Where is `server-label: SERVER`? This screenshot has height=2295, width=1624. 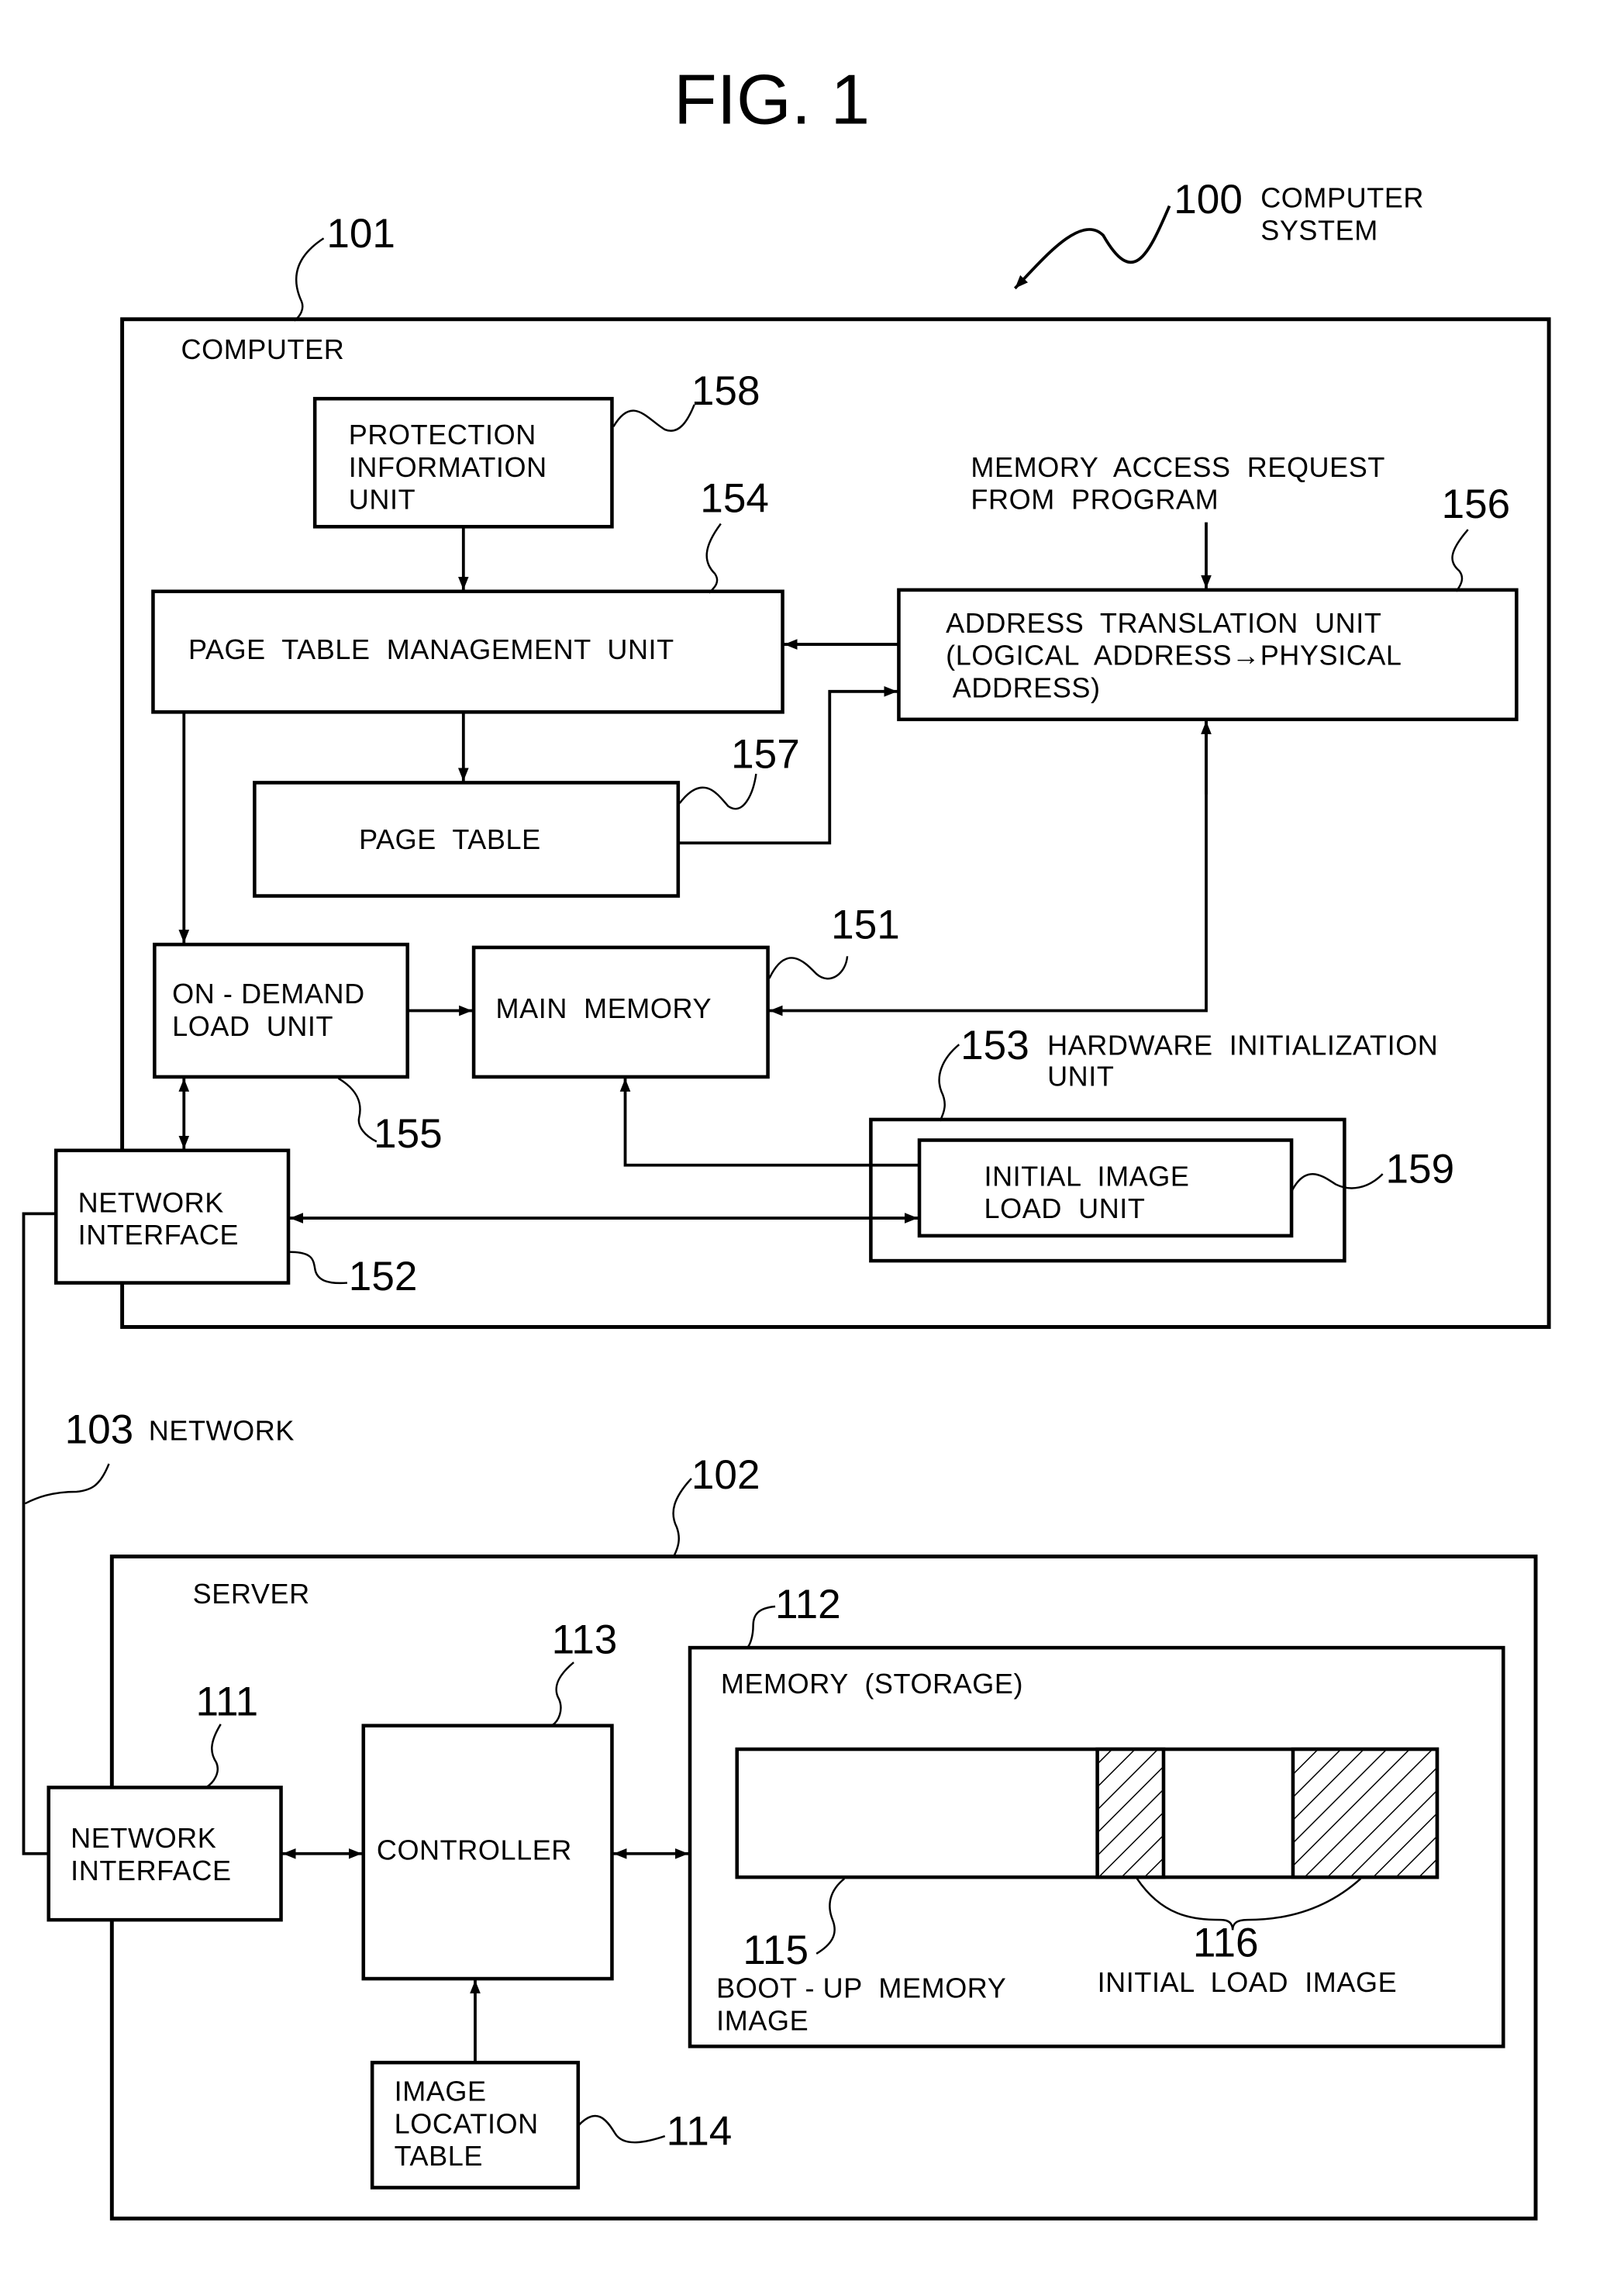 server-label: SERVER is located at coordinates (251, 1594).